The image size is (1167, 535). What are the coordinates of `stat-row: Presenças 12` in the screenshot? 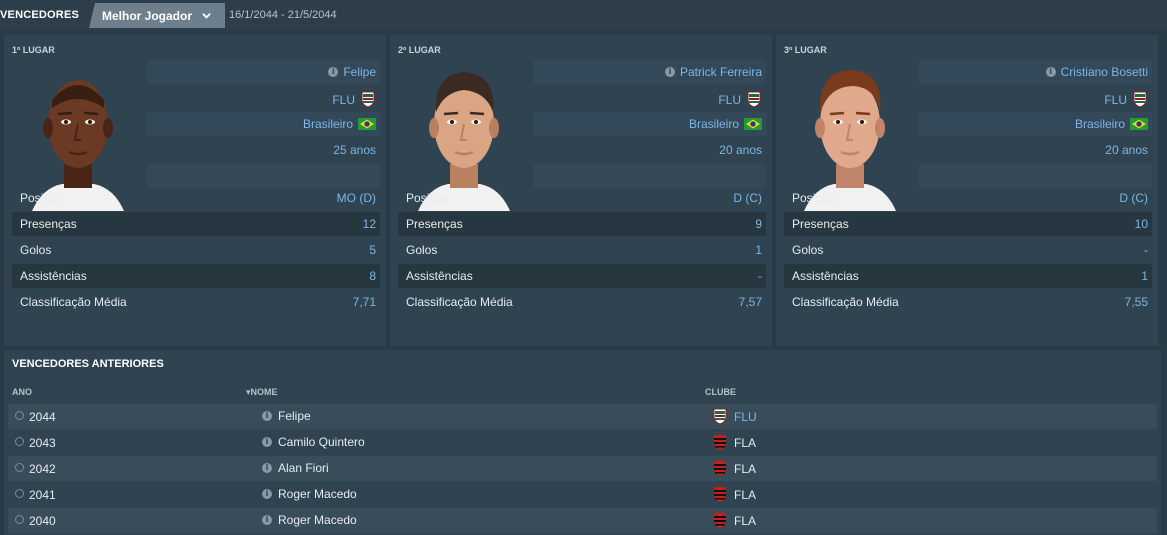 It's located at (196, 224).